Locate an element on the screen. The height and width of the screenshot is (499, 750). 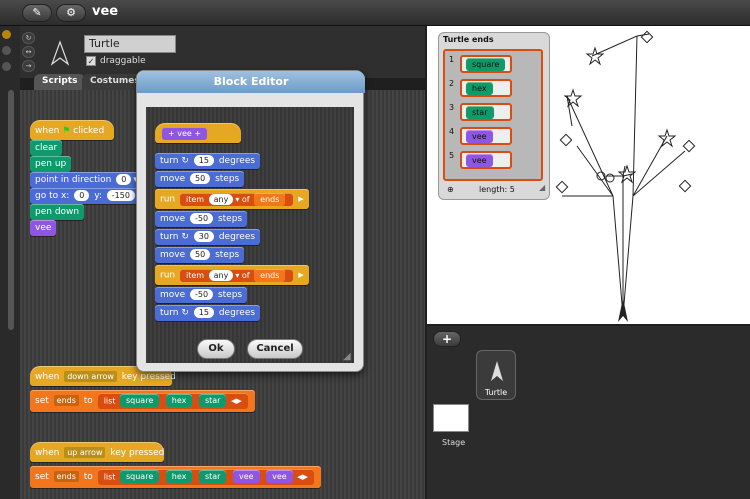
rotate-free-button: ↻ is located at coordinates (28, 38).